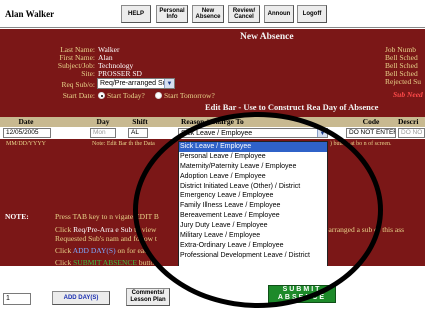 This screenshot has height=316, width=425. Describe the element at coordinates (253, 236) in the screenshot. I see `reason-option: Military Leave / Employee` at that location.